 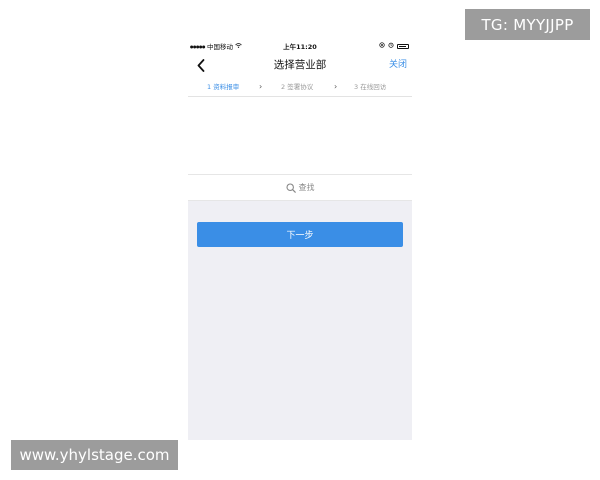 I want to click on lock-rotation-icon, so click(x=382, y=46).